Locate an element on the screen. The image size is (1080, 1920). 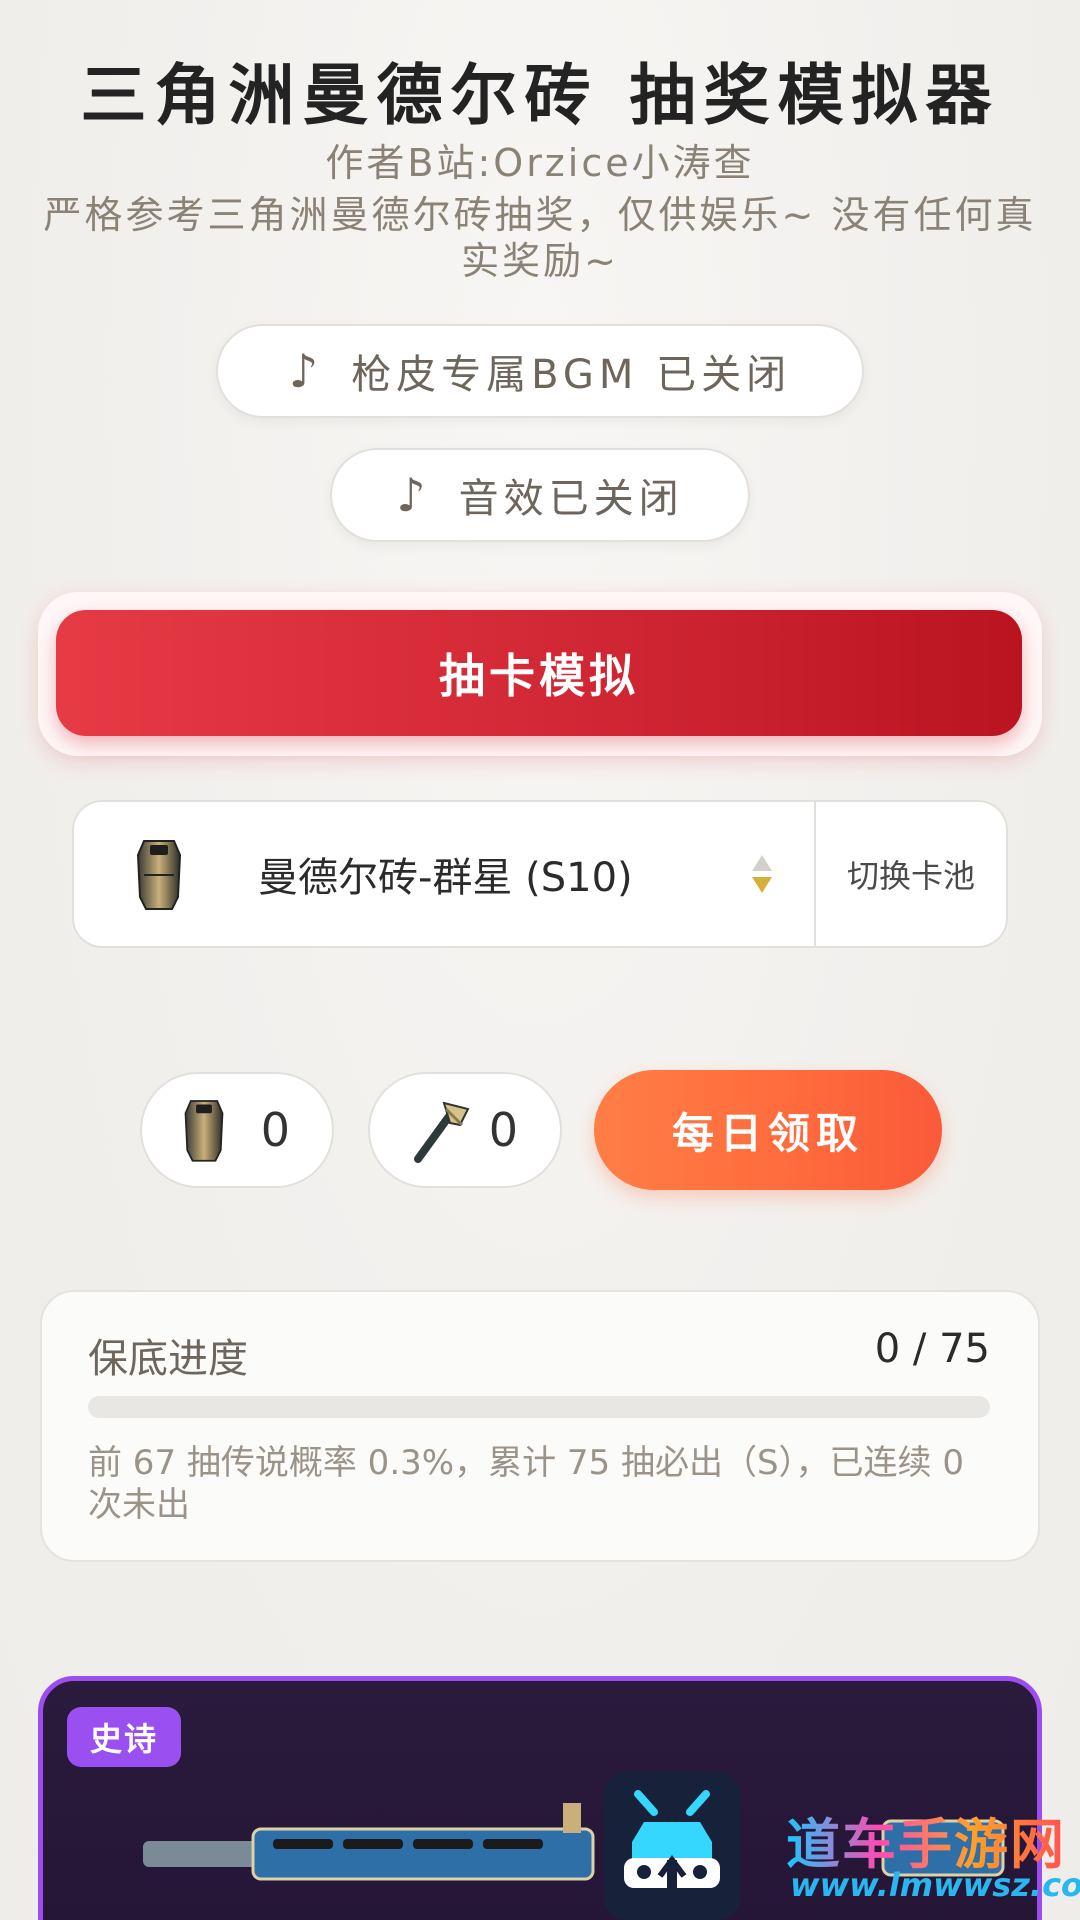
key-counter: 0 is located at coordinates (465, 1130).